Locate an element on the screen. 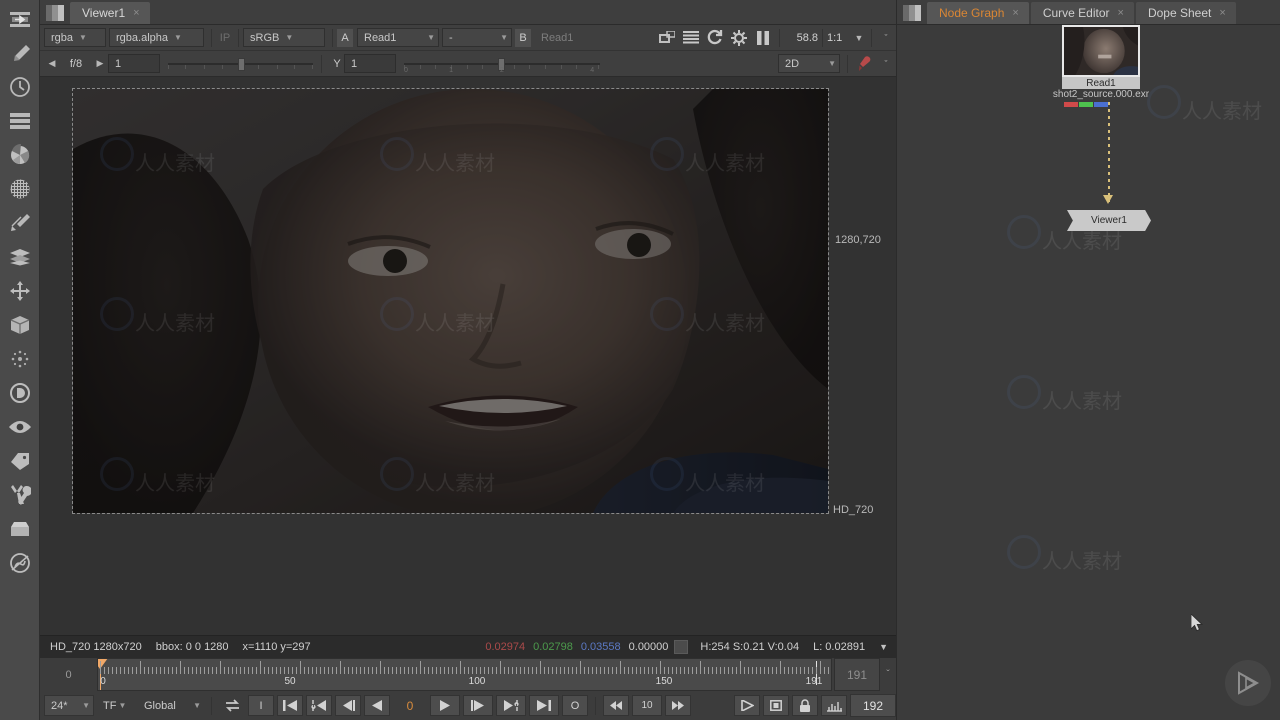 The image size is (1280, 720). record-button is located at coordinates (776, 706).